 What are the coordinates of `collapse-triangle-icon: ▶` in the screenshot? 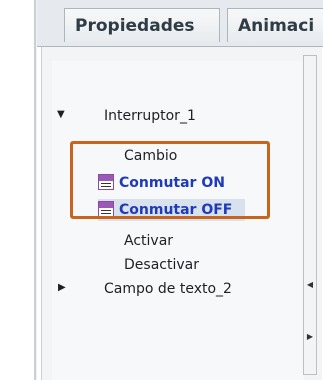 It's located at (62, 287).